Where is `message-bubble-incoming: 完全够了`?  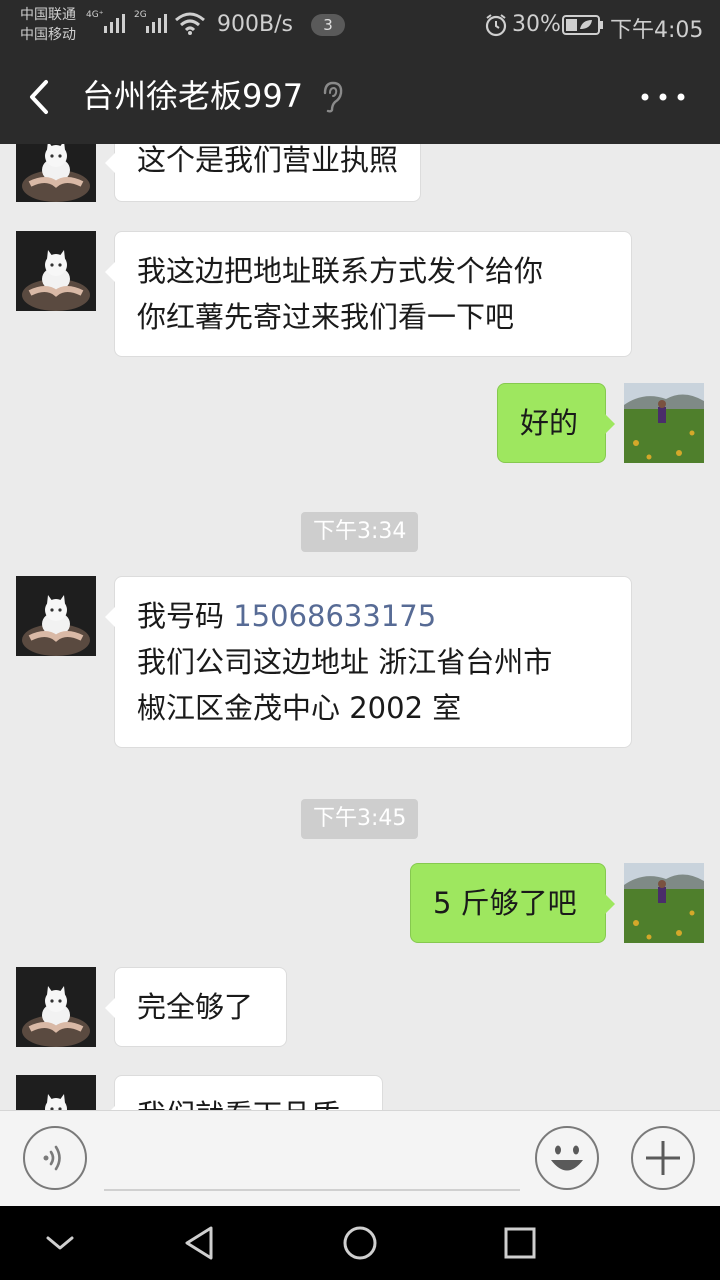
message-bubble-incoming: 完全够了 is located at coordinates (196, 1007).